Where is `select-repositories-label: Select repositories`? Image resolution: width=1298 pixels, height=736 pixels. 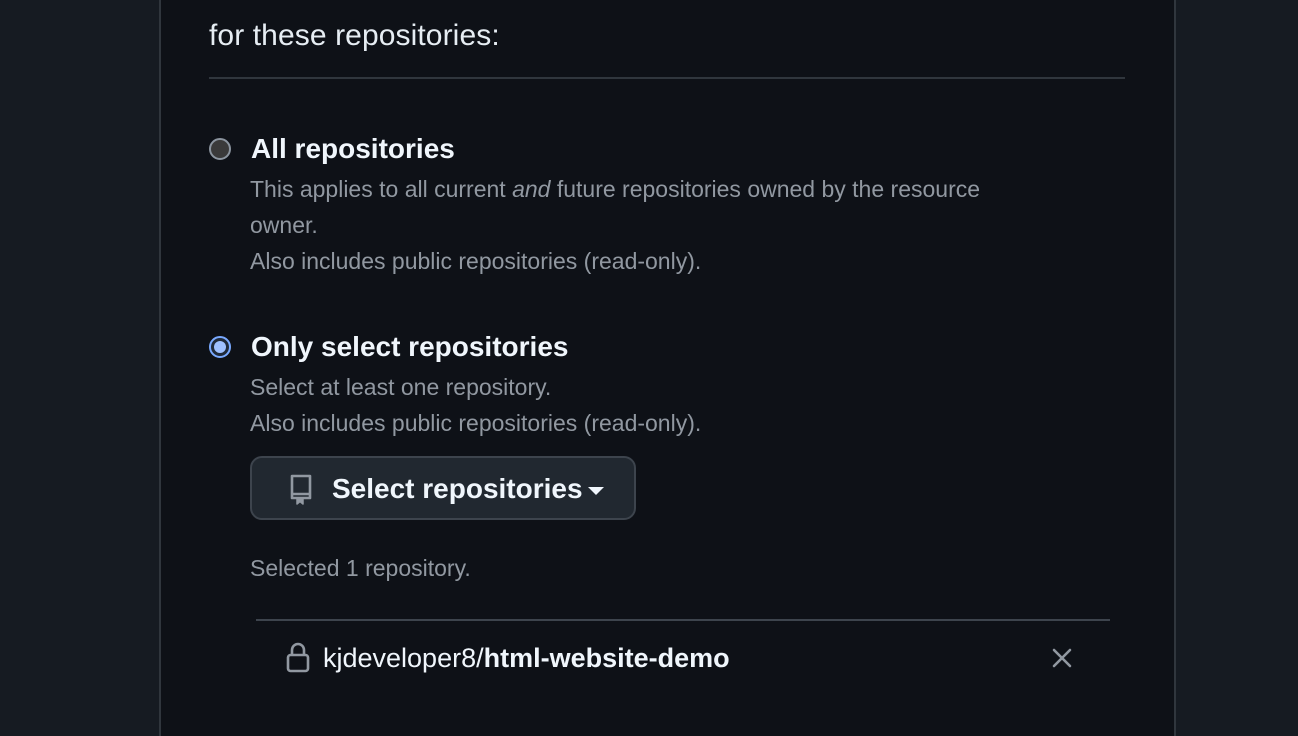
select-repositories-label: Select repositories is located at coordinates (457, 488).